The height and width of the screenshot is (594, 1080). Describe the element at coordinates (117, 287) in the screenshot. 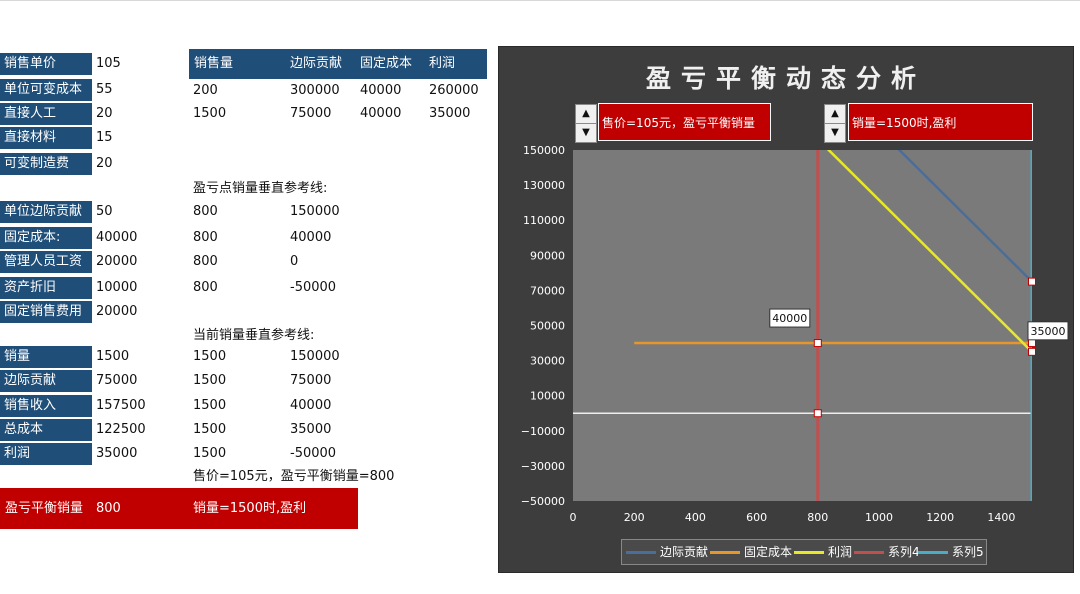

I see `param-value: 10000` at that location.